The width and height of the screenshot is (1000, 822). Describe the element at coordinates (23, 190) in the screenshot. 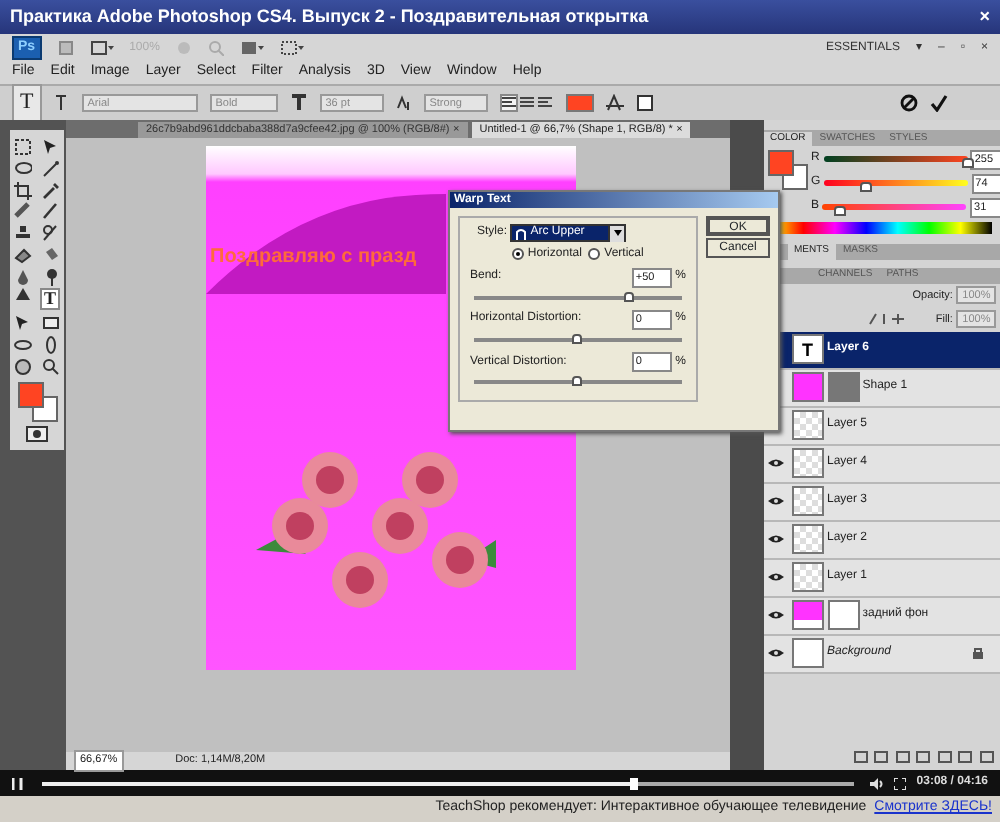

I see `crop-icon` at that location.